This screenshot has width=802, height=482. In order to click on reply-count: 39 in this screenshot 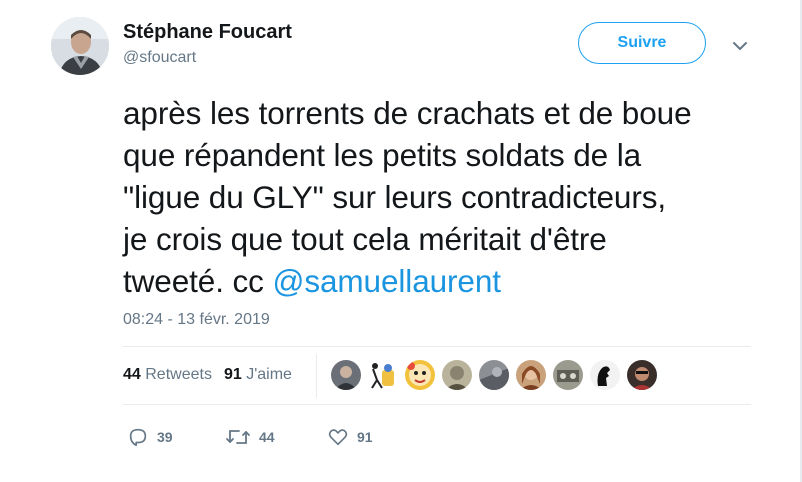, I will do `click(165, 437)`.